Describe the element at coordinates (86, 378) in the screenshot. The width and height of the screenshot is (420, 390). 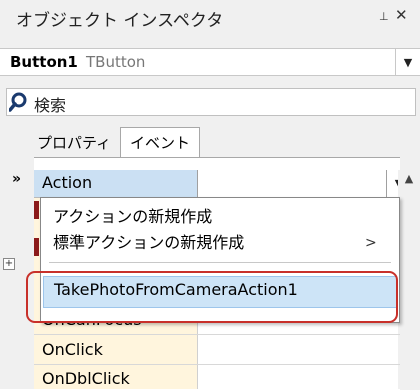
I see `row-ondblclick: OnDblClick` at that location.